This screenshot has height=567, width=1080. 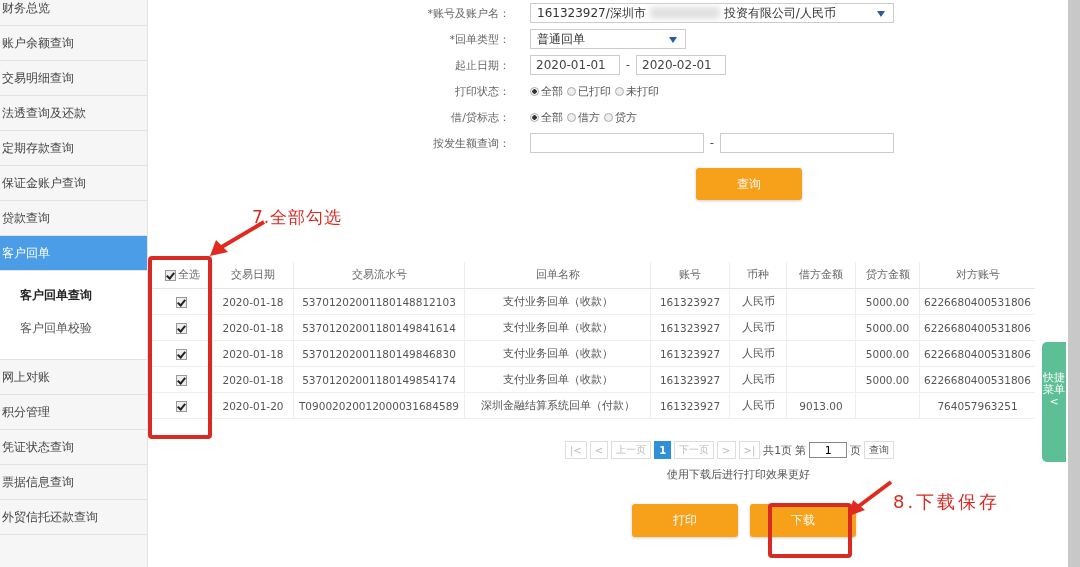 I want to click on sidebar-item: 保证金账户查询, so click(x=73, y=183).